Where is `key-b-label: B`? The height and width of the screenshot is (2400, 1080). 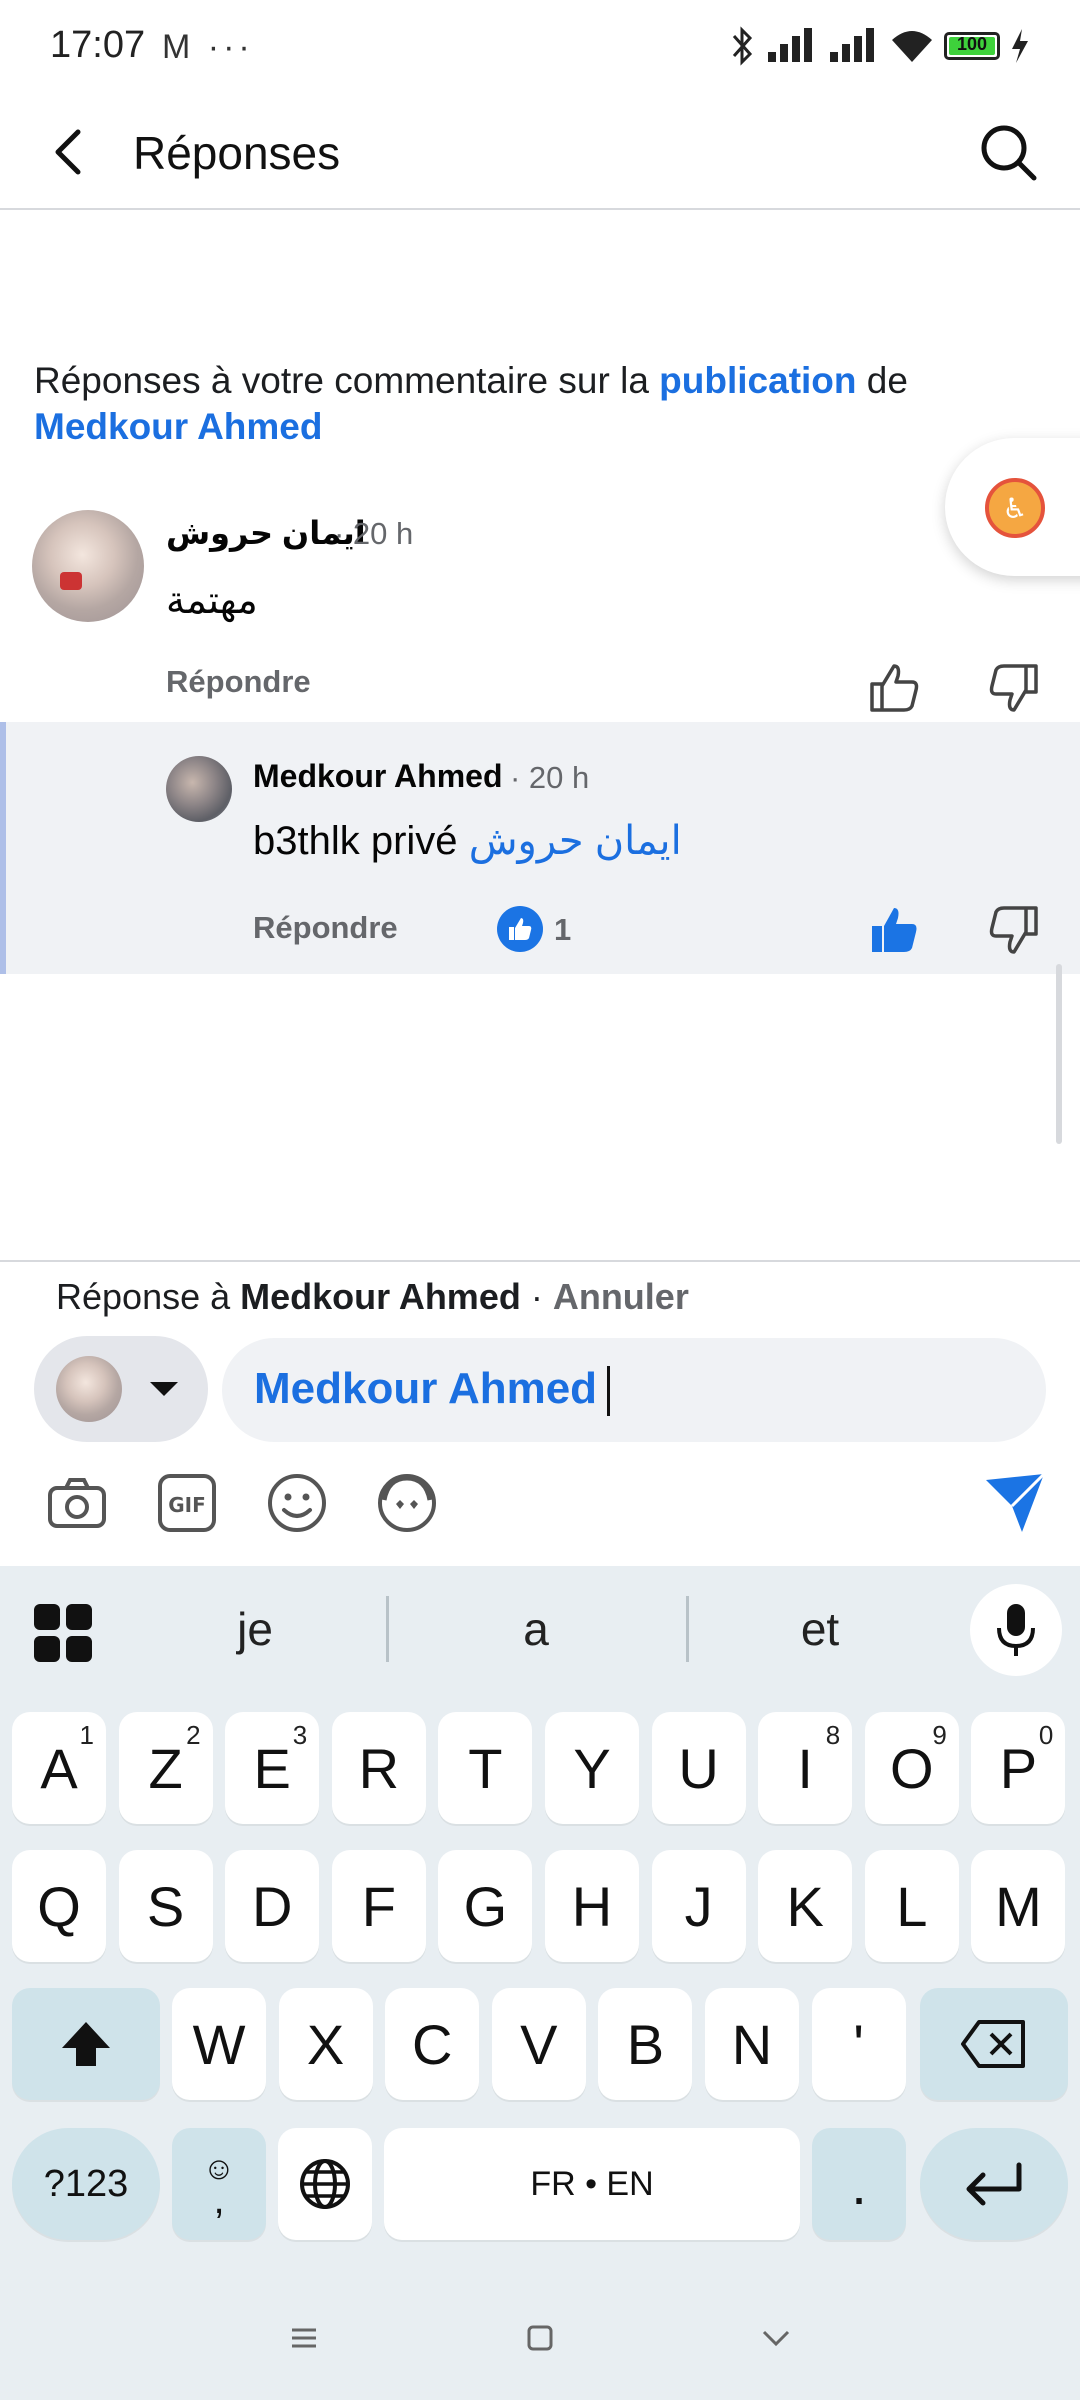
key-b-label: B is located at coordinates (645, 2044).